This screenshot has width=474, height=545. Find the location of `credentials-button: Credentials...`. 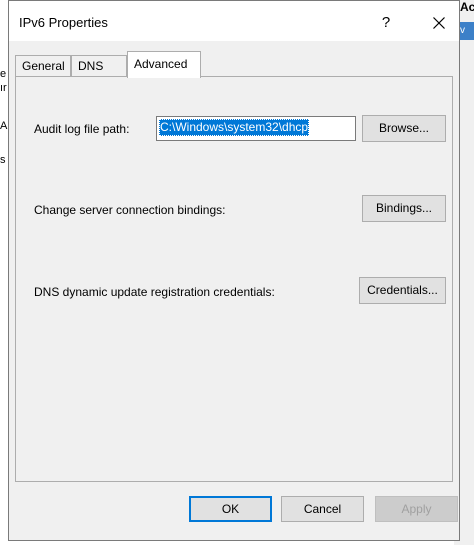

credentials-button: Credentials... is located at coordinates (402, 290).